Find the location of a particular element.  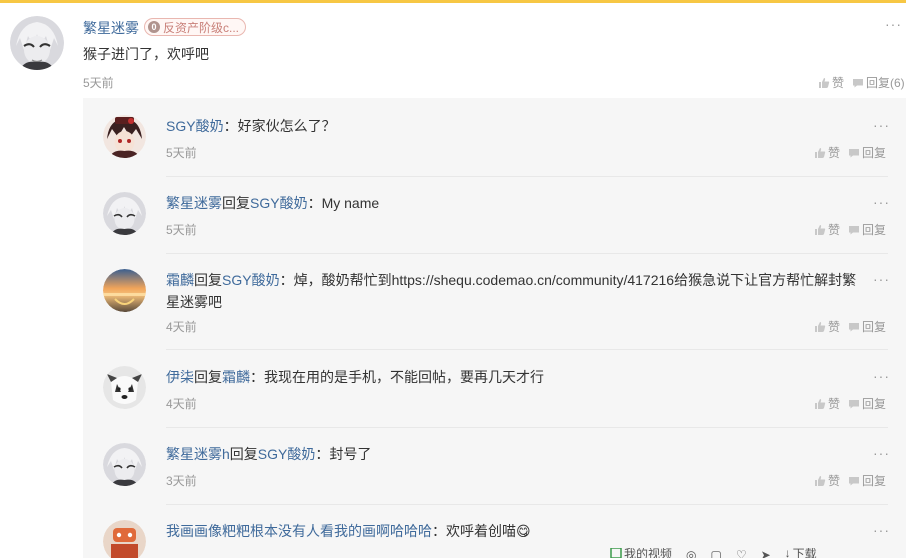

comment-text: 猴子进门了，欢呼吧 is located at coordinates (146, 54).